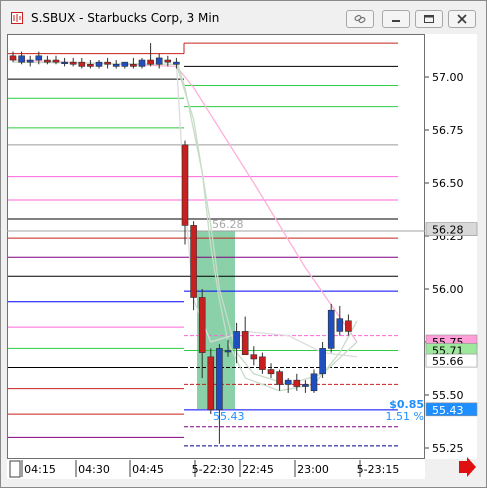 The width and height of the screenshot is (487, 488). I want to click on price-tick-label-6: 55.50, so click(448, 395).